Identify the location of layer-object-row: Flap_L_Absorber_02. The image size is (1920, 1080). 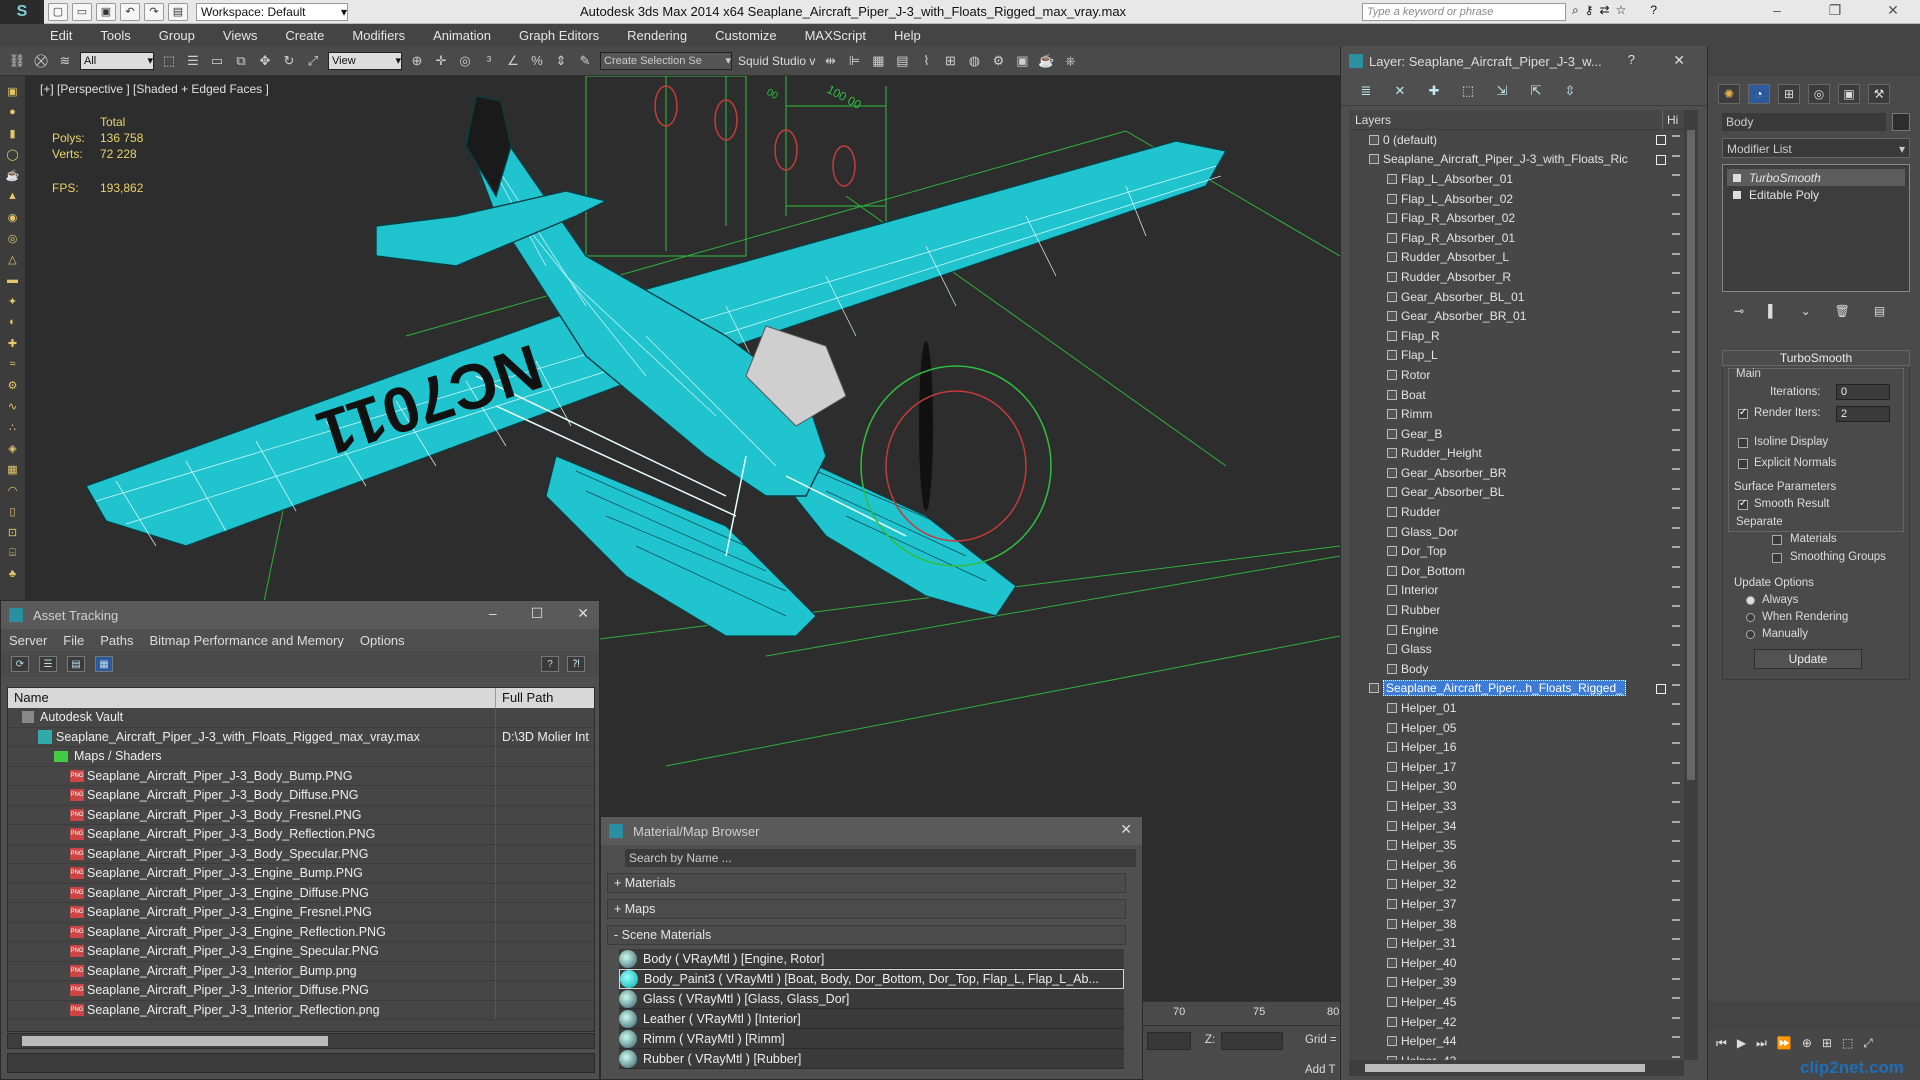
(1516, 199).